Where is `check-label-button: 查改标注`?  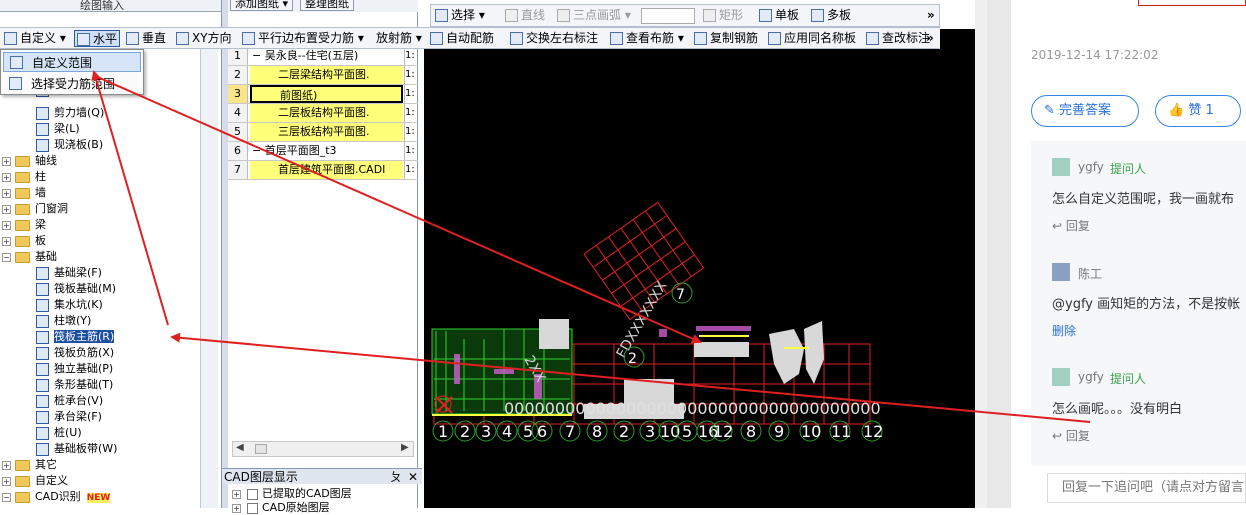 check-label-button: 查改标注 is located at coordinates (898, 38).